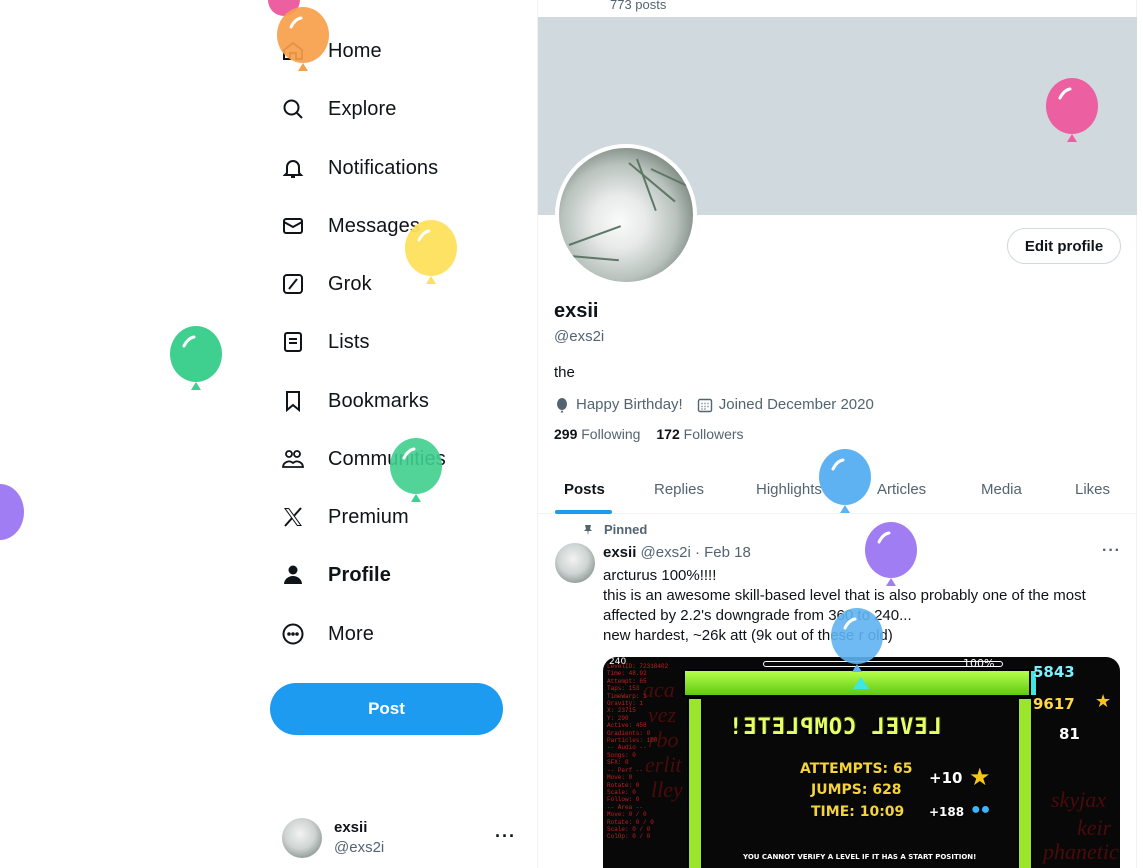 Image resolution: width=1143 pixels, height=868 pixels. Describe the element at coordinates (293, 634) in the screenshot. I see `more-circle-icon` at that location.